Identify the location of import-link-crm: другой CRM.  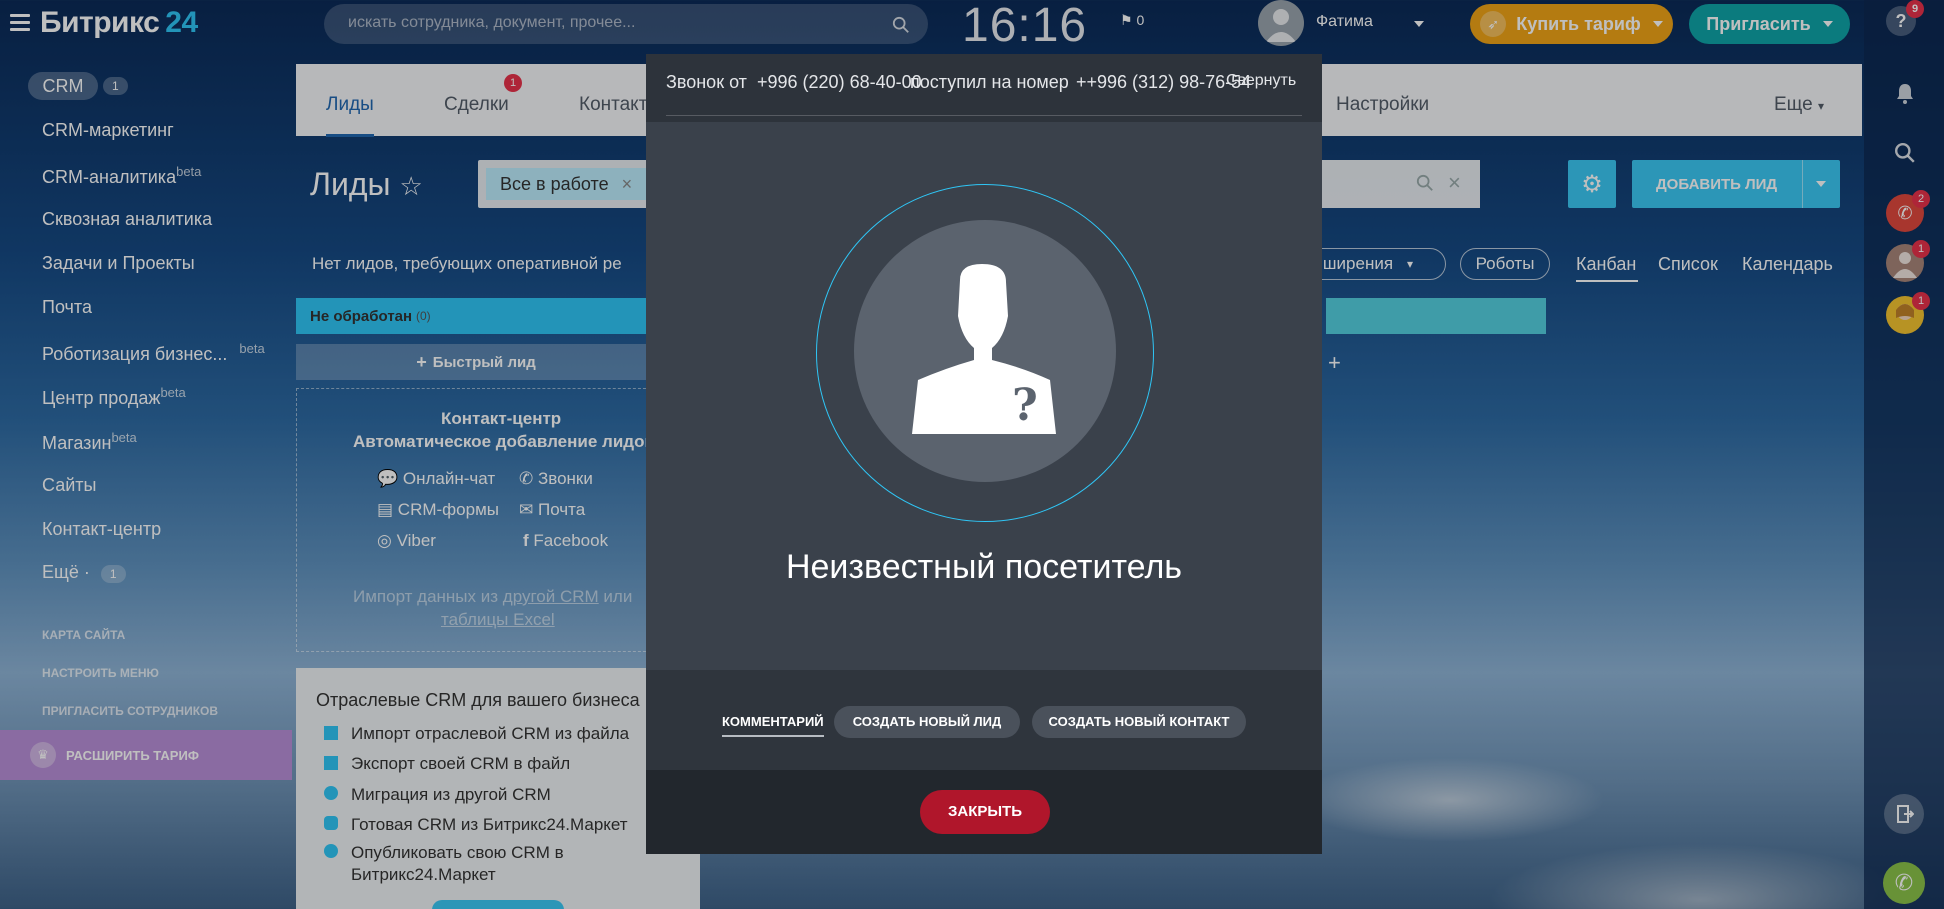
(551, 596).